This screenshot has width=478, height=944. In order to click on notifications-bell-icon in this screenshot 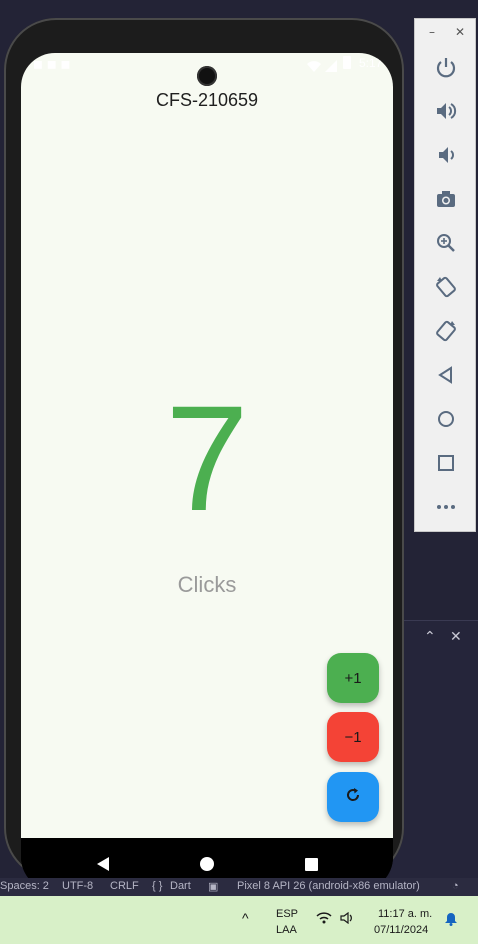, I will do `click(451, 920)`.